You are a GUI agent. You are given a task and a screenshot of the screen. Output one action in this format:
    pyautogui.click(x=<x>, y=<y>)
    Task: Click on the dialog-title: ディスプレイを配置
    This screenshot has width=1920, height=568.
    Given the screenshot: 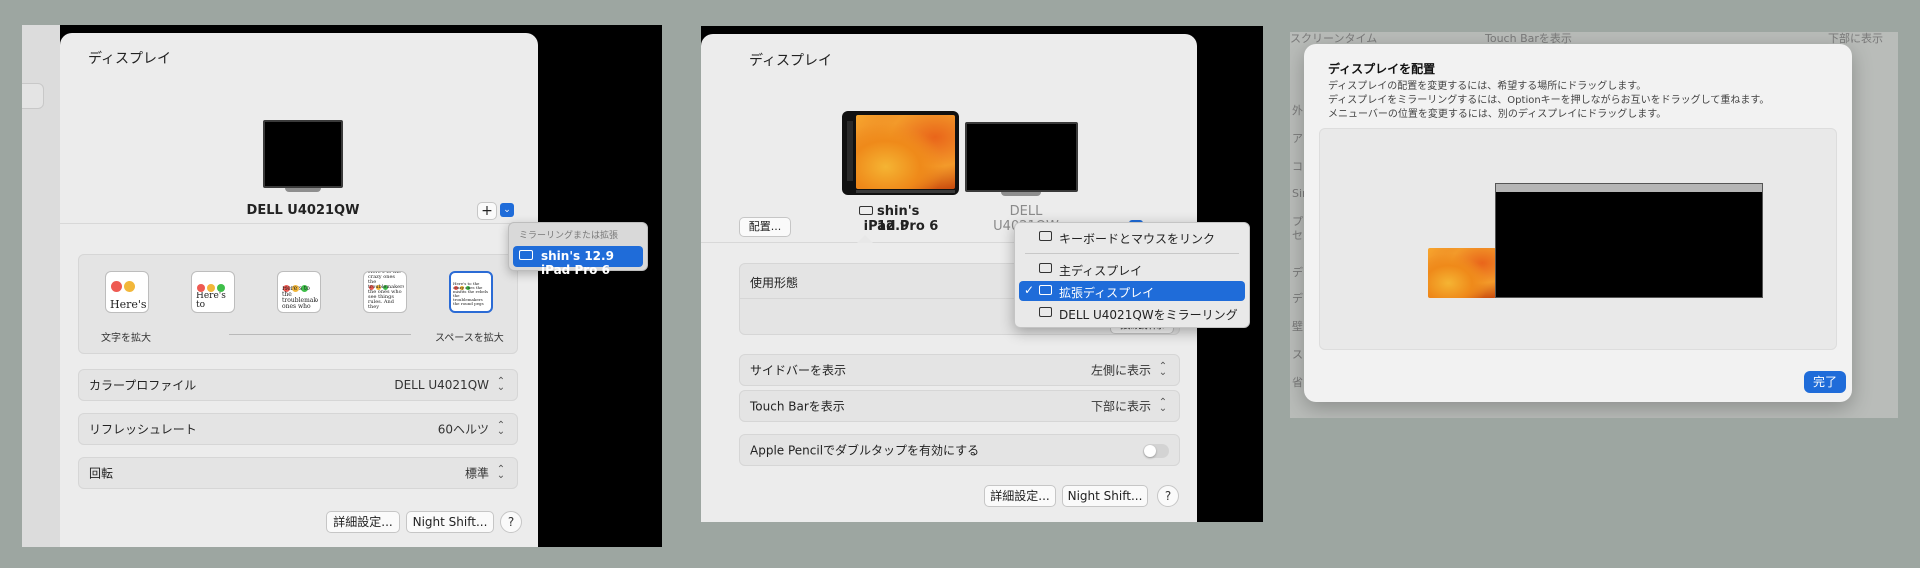 What is the action you would take?
    pyautogui.click(x=1382, y=69)
    